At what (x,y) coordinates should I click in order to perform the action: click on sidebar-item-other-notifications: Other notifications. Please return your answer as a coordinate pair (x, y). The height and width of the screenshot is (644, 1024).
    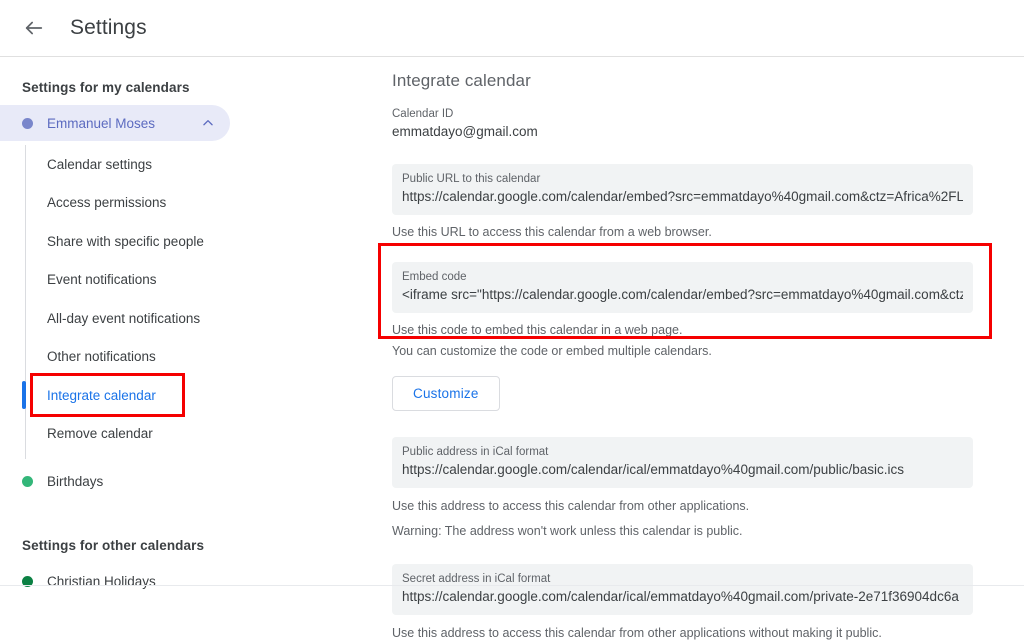
    Looking at the image, I should click on (190, 357).